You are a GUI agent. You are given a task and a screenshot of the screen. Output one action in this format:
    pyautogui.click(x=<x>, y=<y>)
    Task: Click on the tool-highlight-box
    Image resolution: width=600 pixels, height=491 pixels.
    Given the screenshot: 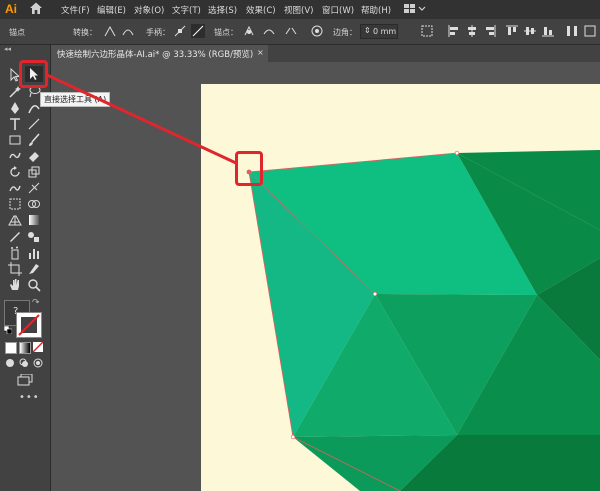 What is the action you would take?
    pyautogui.click(x=33, y=74)
    